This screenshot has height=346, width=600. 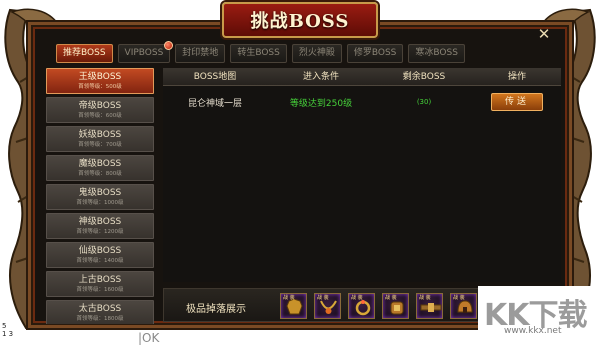 I want to click on tab-recommended-boss: 推荐BOSS, so click(x=84, y=53).